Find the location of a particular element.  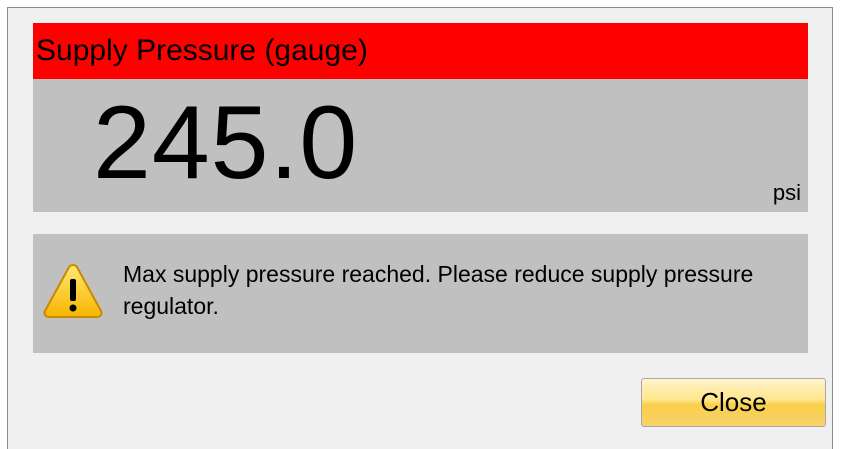

warning-triangle-icon is located at coordinates (73, 290).